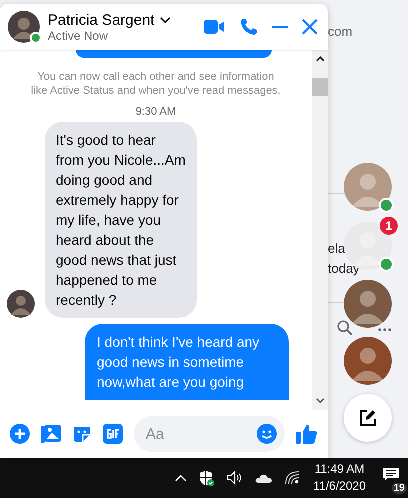  I want to click on cloud-icon, so click(263, 478).